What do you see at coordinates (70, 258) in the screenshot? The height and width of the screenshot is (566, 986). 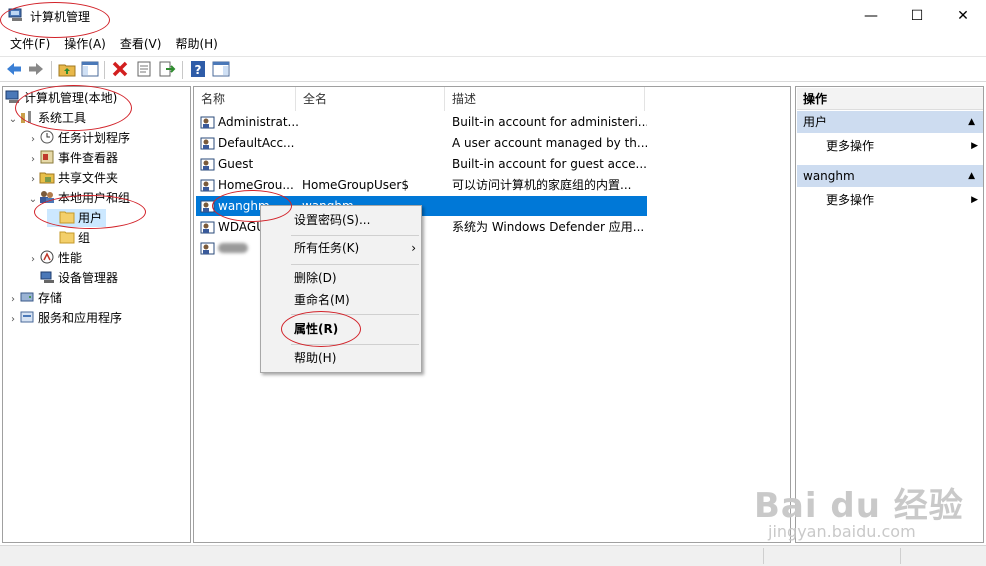 I see `tree-label: 性能` at bounding box center [70, 258].